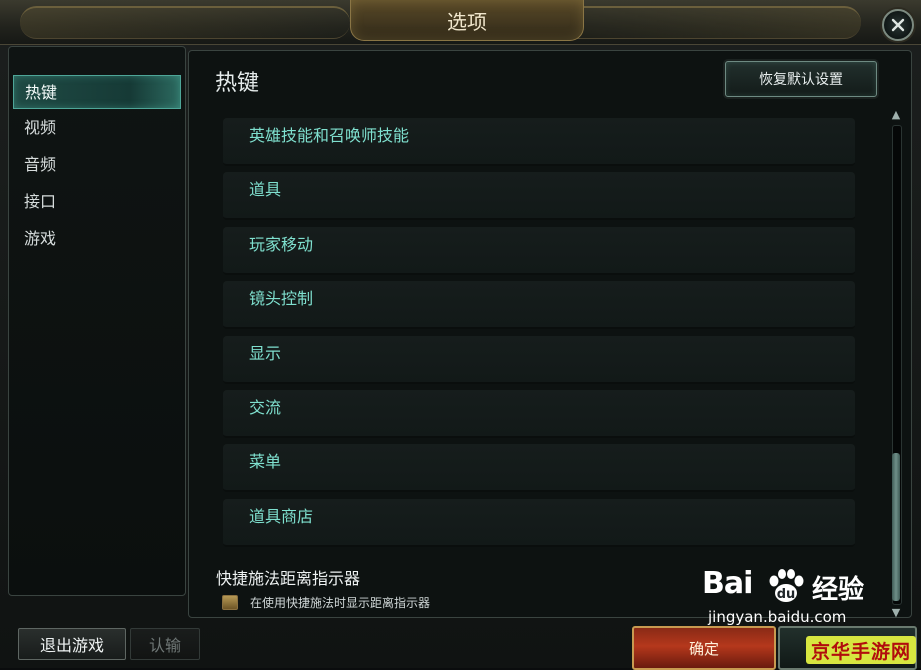 This screenshot has width=921, height=670. Describe the element at coordinates (777, 617) in the screenshot. I see `watermark-url: jingyan.baidu.com` at that location.